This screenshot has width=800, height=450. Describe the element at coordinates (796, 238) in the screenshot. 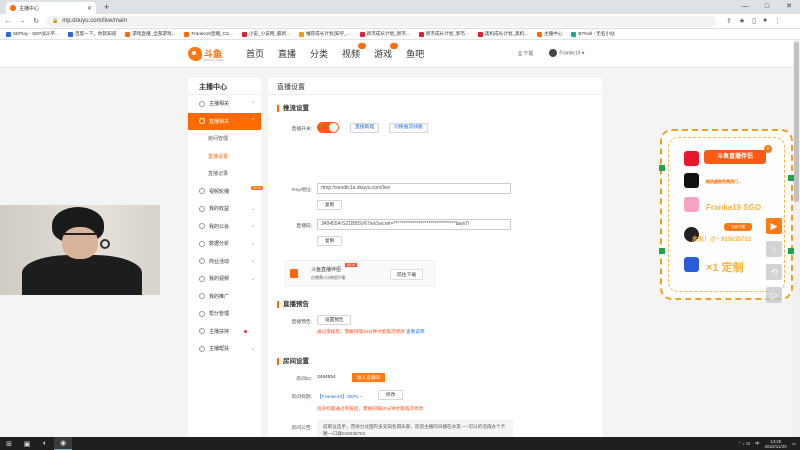

I see `page-scrollbar` at that location.